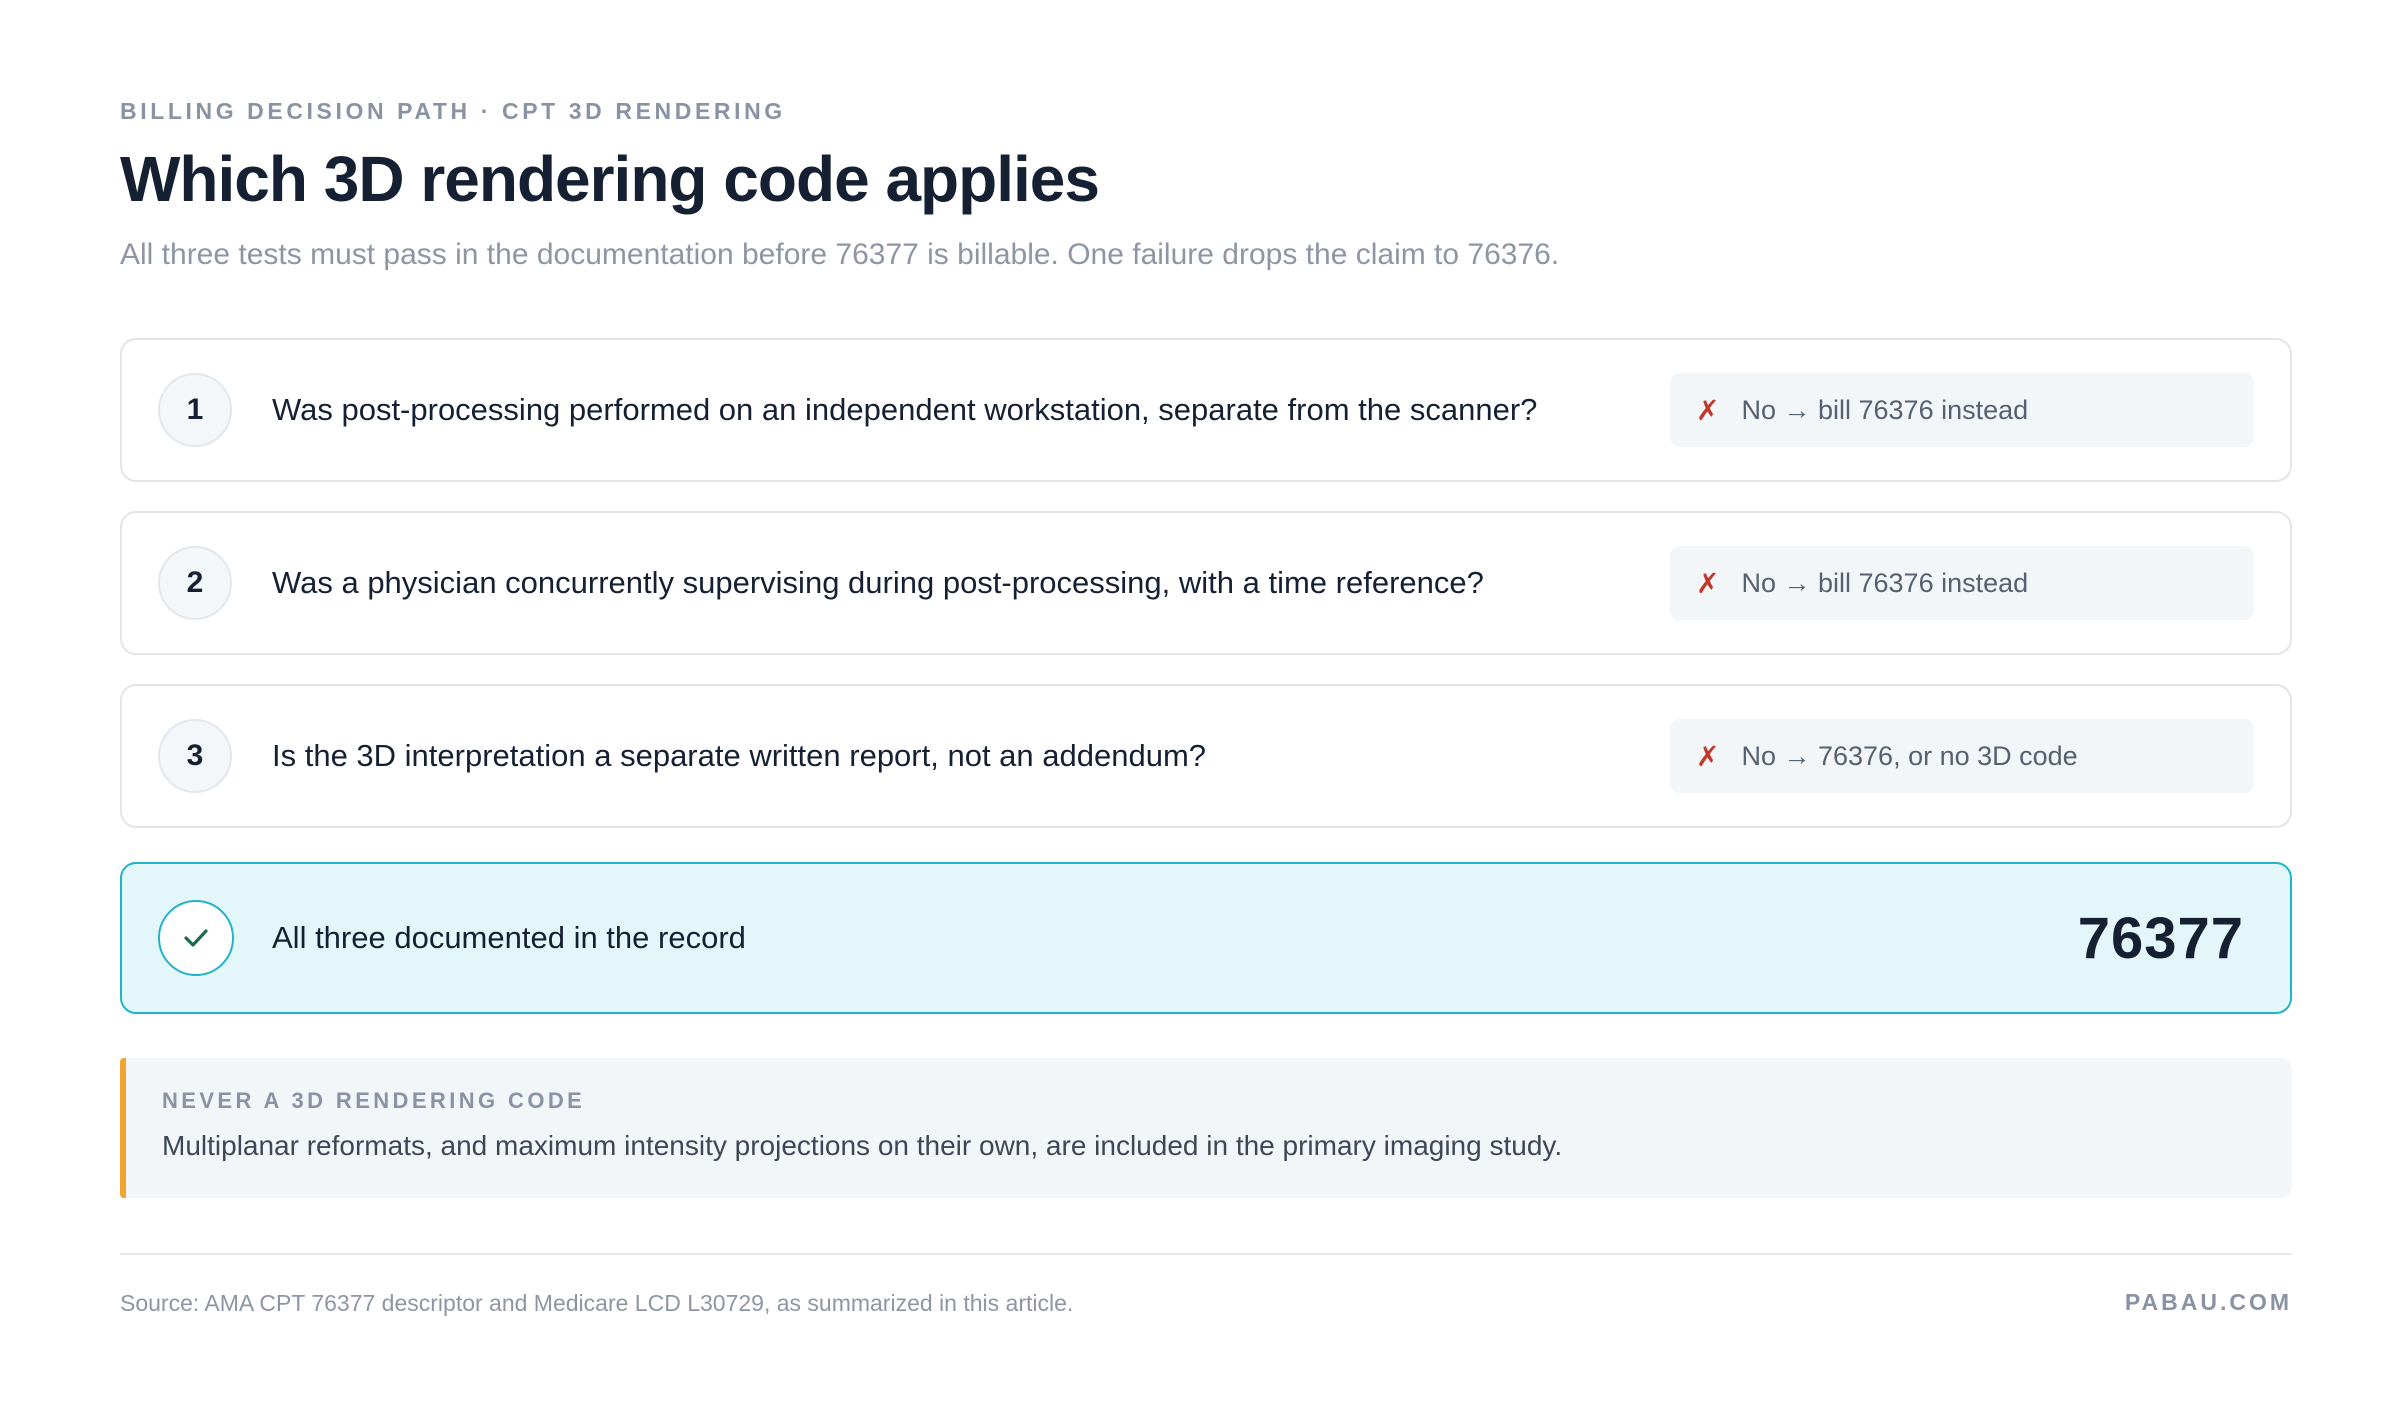 This screenshot has width=2400, height=1414. What do you see at coordinates (1206, 938) in the screenshot?
I see `pass-result-row: All three documented in the record 76377` at bounding box center [1206, 938].